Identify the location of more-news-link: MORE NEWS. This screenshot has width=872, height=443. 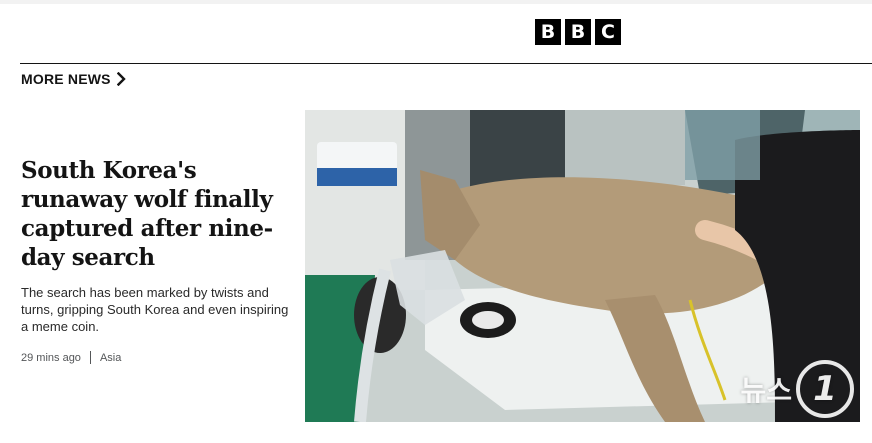
(73, 79).